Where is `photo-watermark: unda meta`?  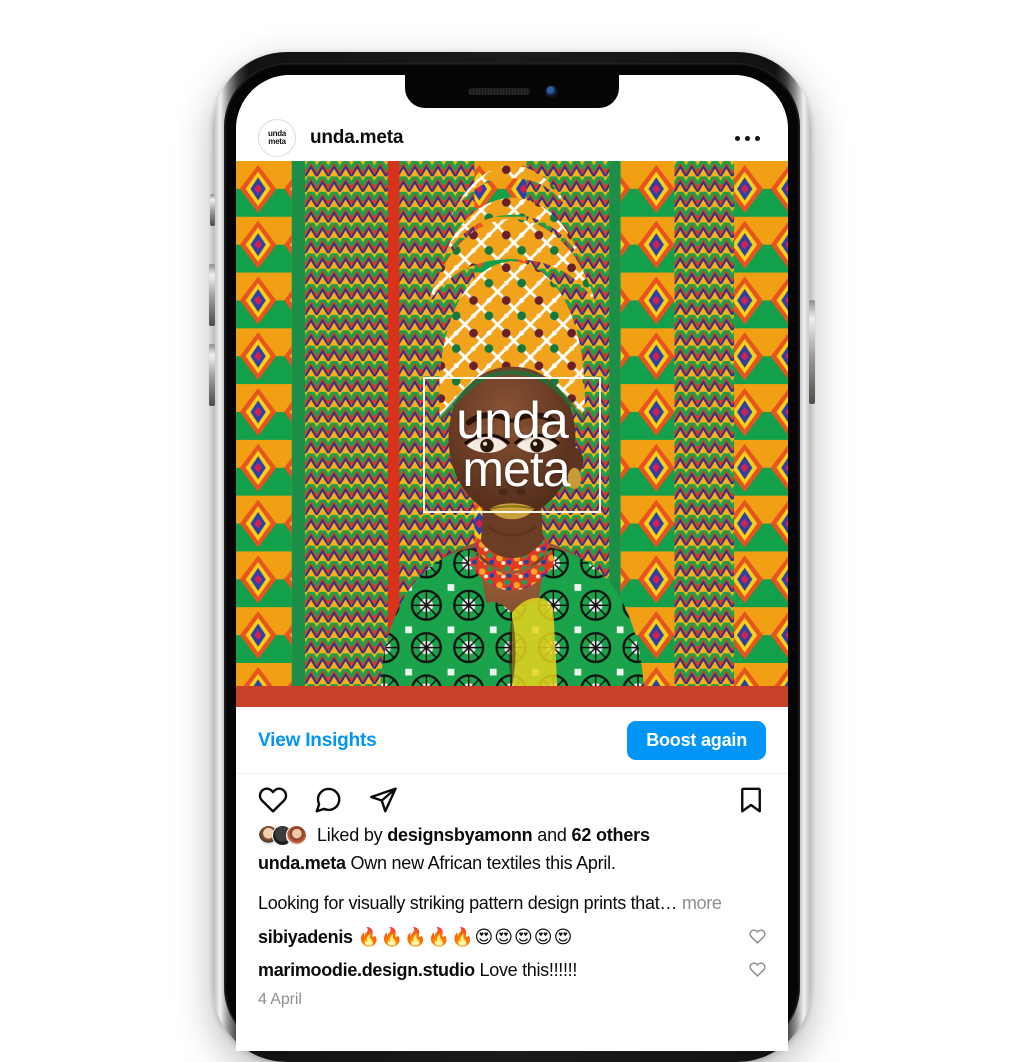
photo-watermark: unda meta is located at coordinates (512, 444).